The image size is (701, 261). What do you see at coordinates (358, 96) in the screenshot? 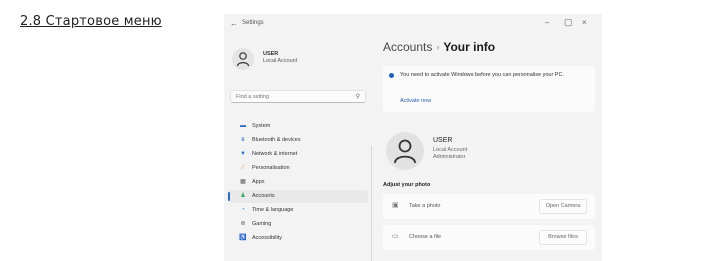
I see `search-icon: ⚲` at bounding box center [358, 96].